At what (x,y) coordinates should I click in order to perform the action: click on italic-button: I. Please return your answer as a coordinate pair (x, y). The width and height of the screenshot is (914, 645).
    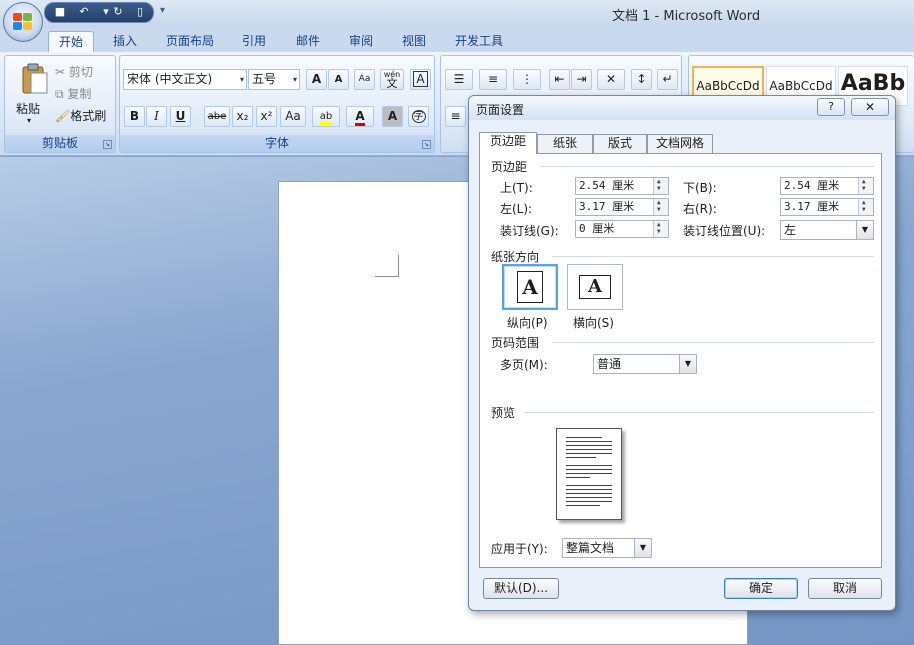
    Looking at the image, I should click on (156, 116).